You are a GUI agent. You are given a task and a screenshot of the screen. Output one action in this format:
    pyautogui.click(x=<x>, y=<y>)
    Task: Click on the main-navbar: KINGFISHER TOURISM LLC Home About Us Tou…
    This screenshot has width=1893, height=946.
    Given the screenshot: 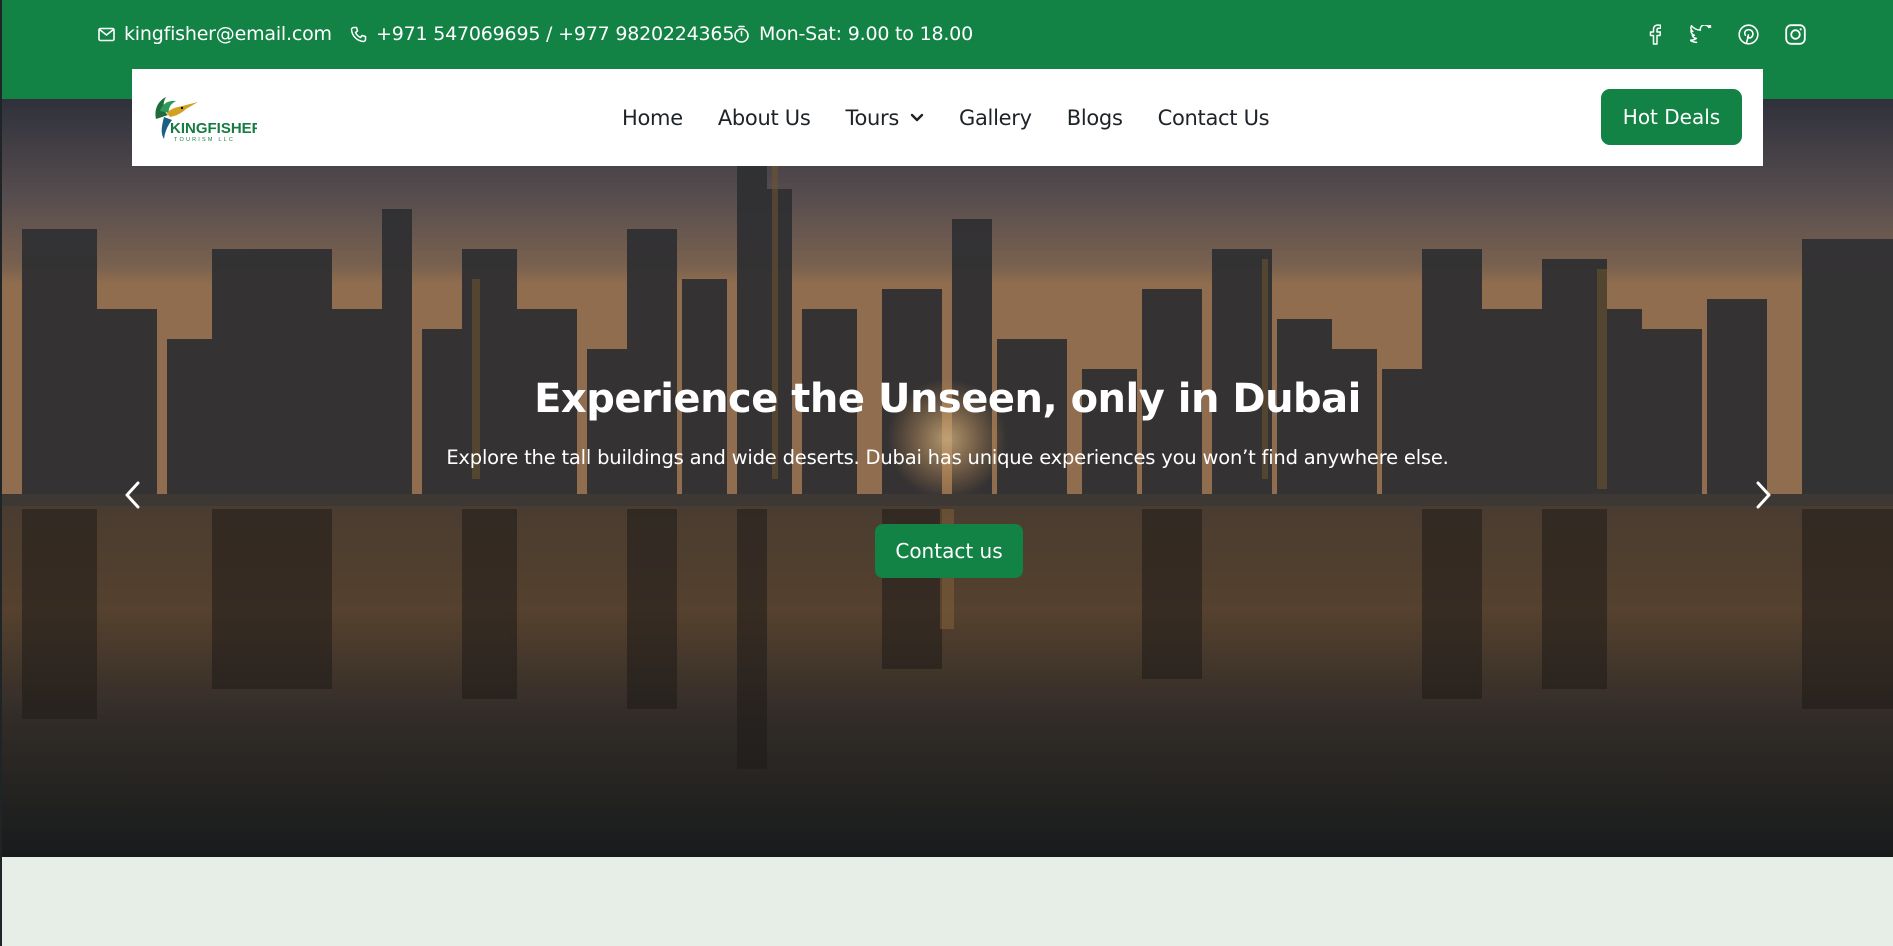 What is the action you would take?
    pyautogui.click(x=947, y=117)
    